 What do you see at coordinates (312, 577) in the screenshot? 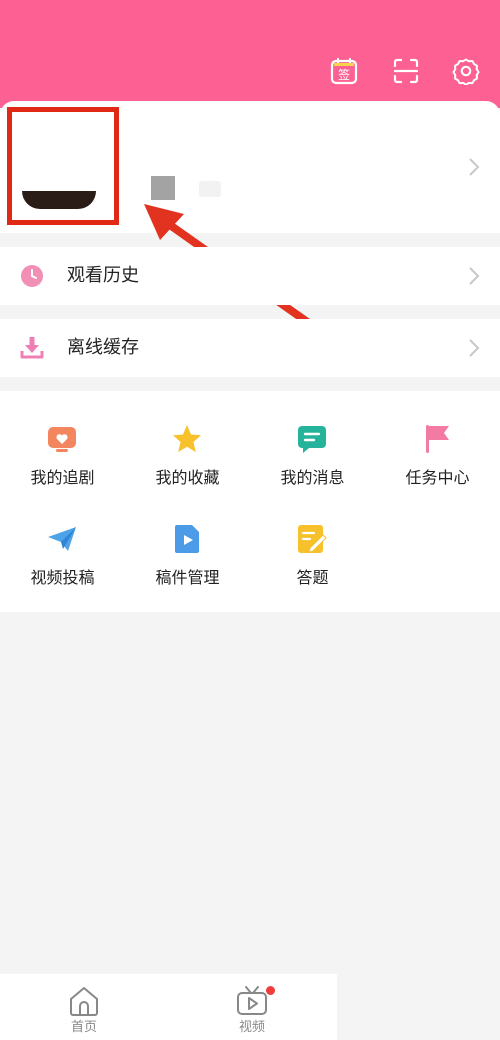
I see `grid-label: 答题` at bounding box center [312, 577].